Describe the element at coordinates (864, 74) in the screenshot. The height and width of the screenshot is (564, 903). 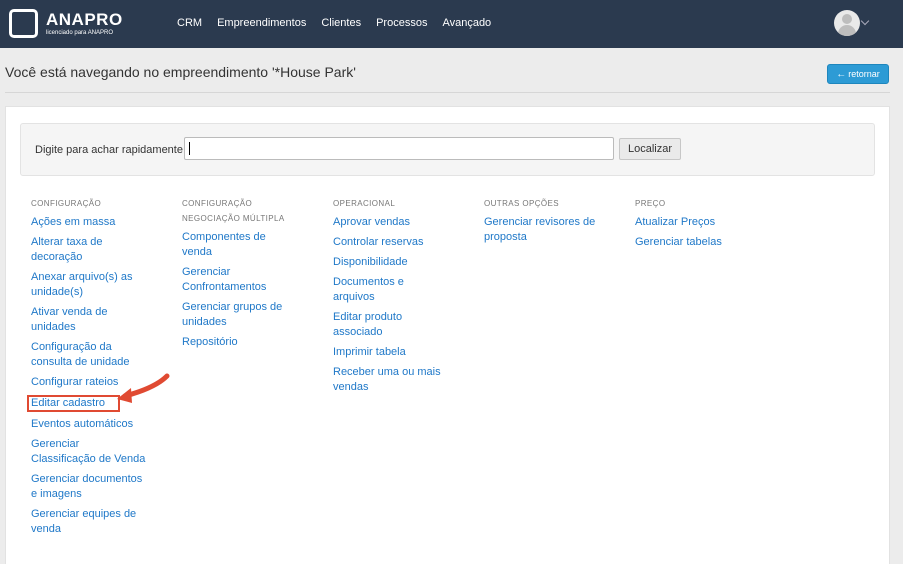
I see `back-button-label: retornar` at that location.